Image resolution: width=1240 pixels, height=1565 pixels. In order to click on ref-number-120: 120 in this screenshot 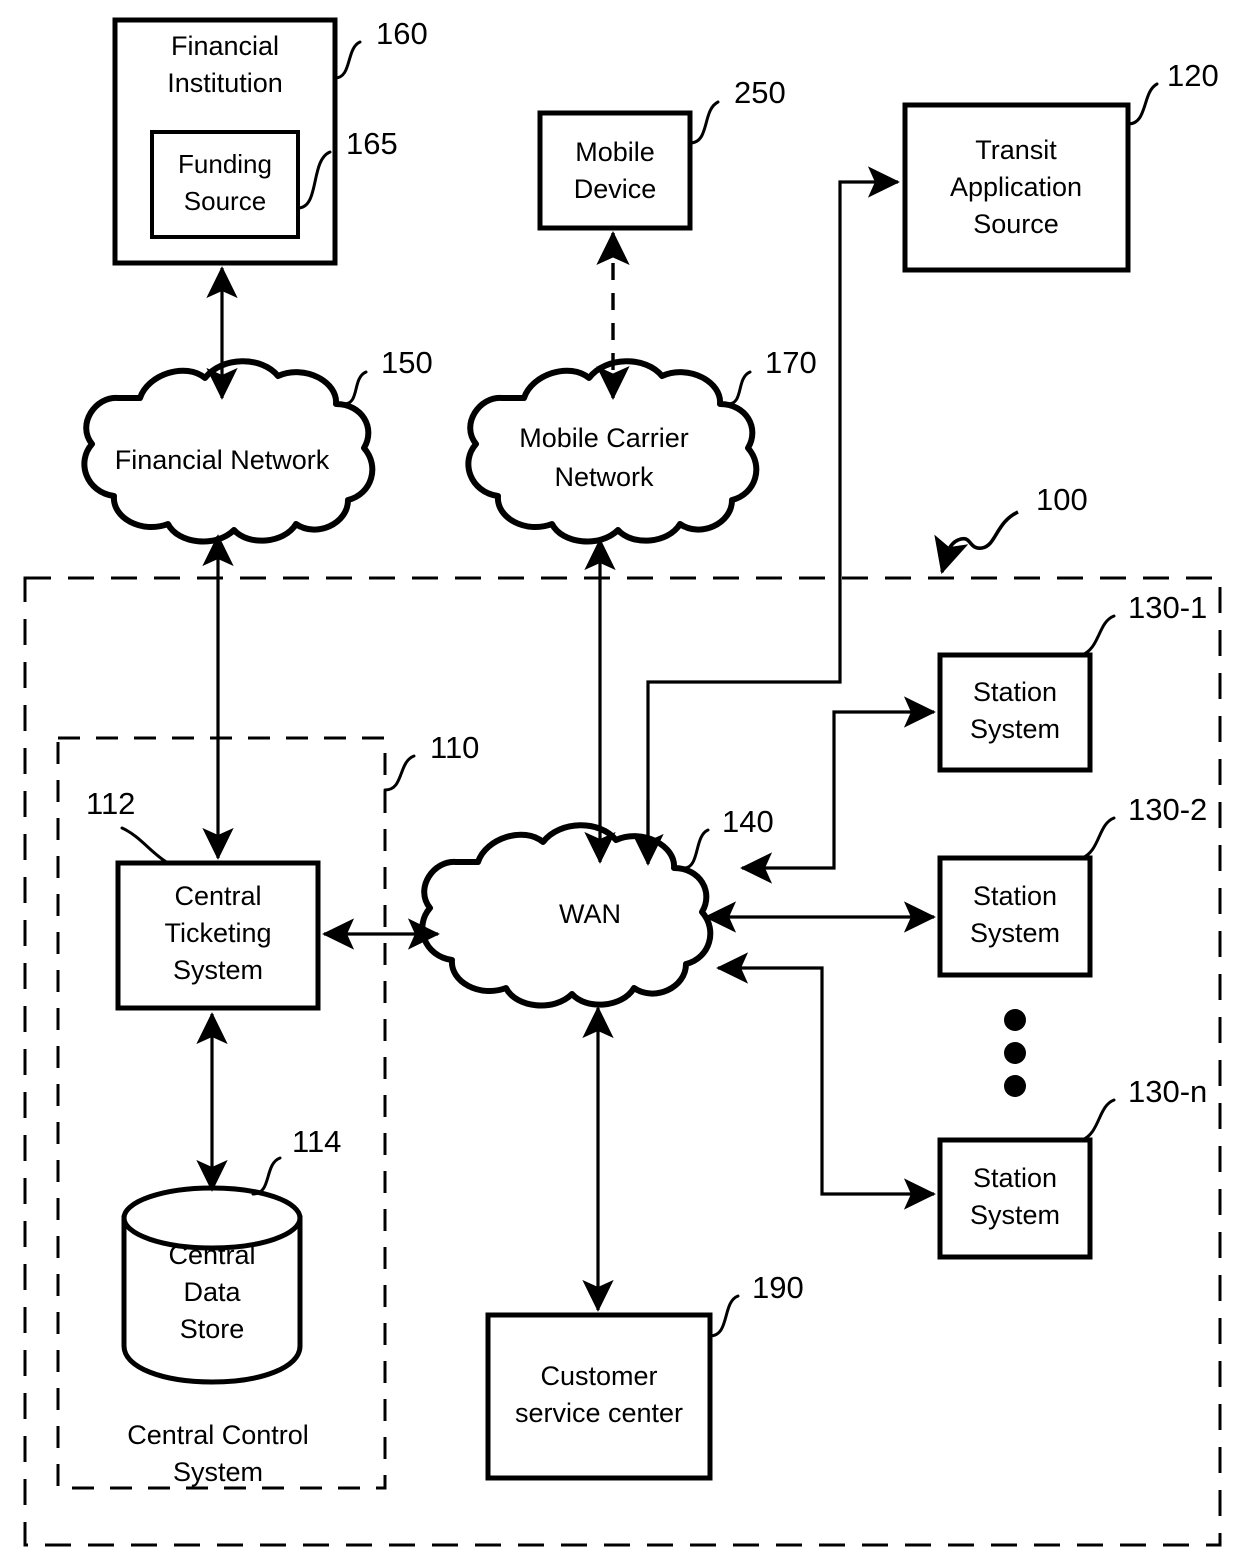, I will do `click(1193, 75)`.